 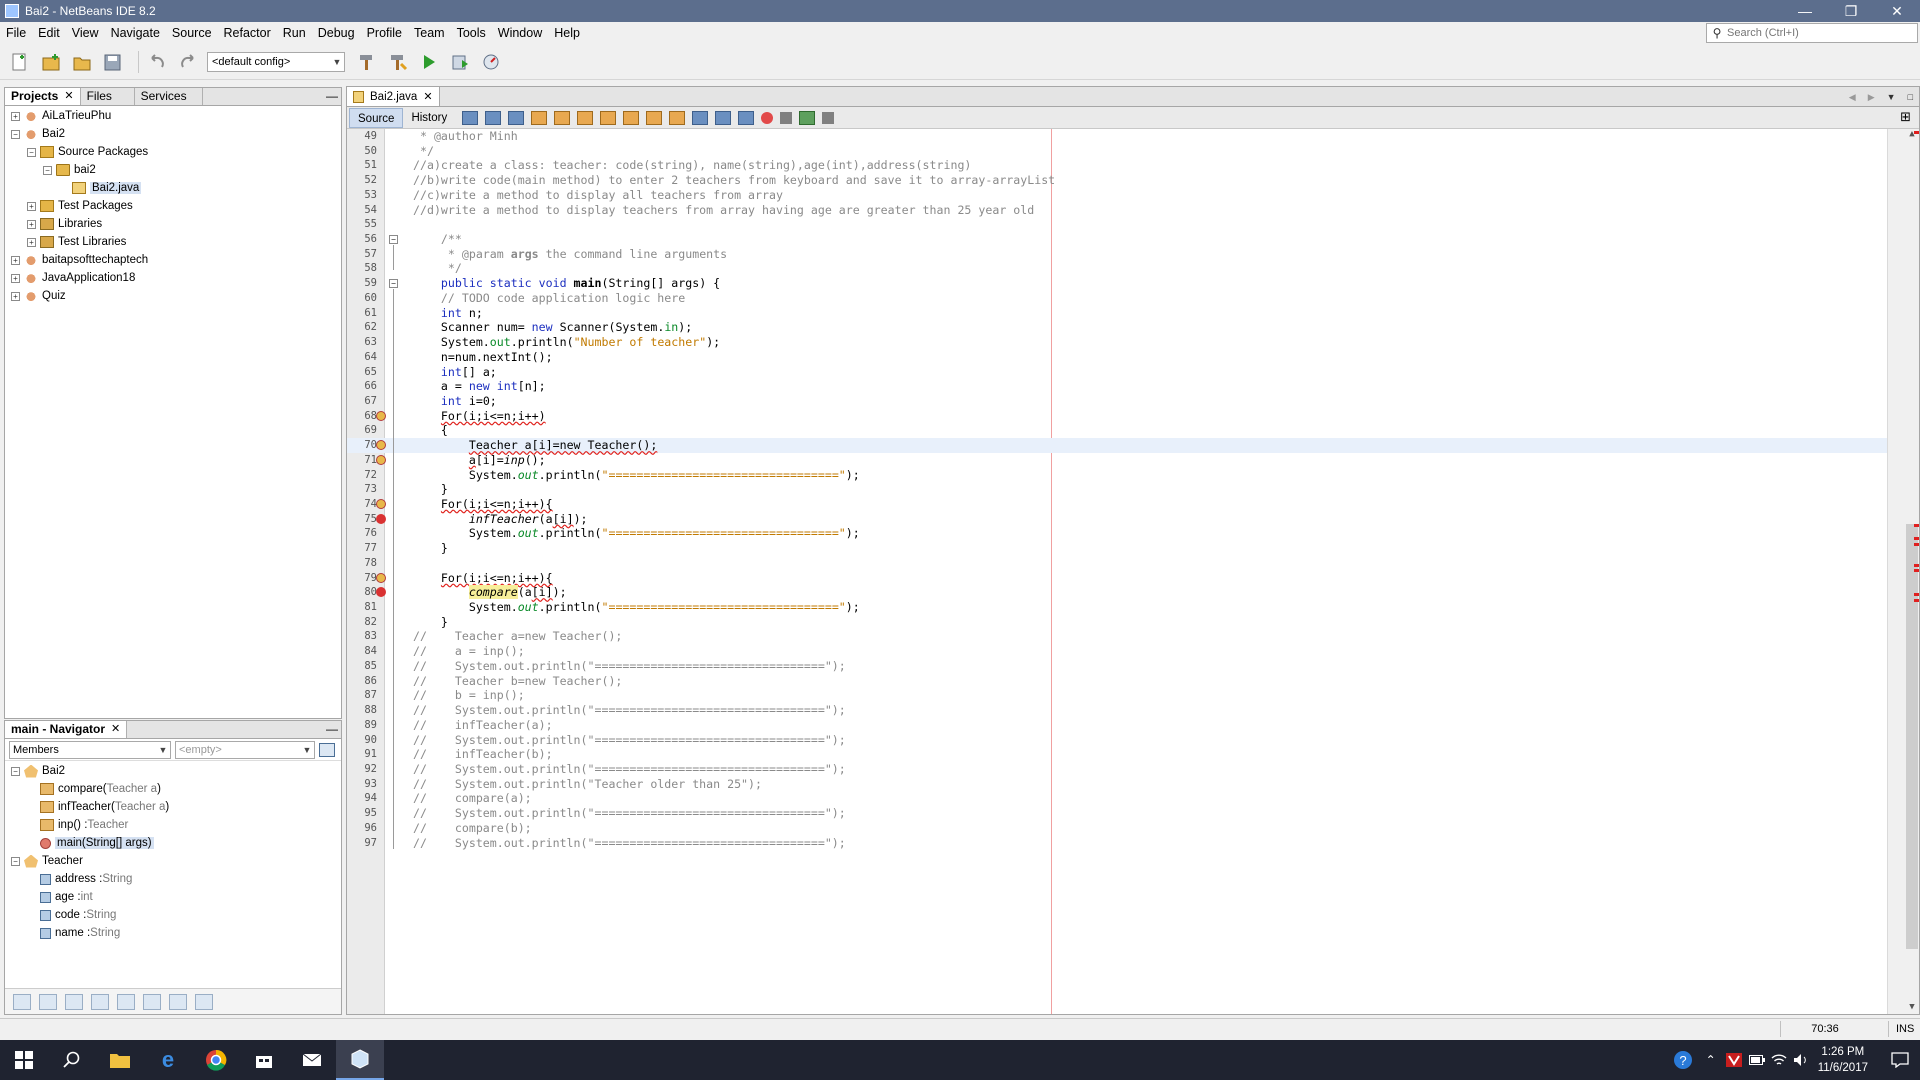 I want to click on code-line: 74 For(i;i<=n;i++){, so click(x=1117, y=504).